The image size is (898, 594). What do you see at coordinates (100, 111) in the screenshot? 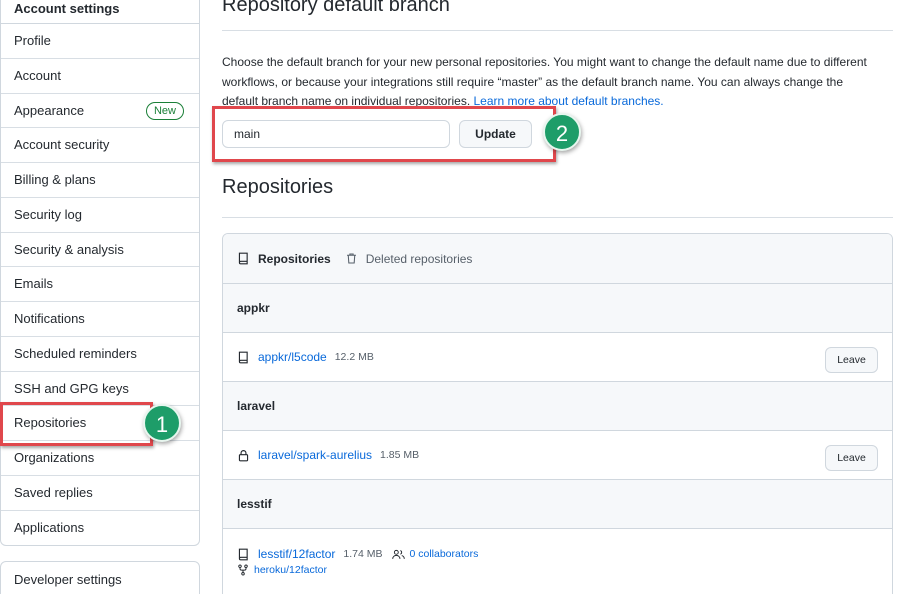
I see `sidebar-item-appearance: Appearance New` at bounding box center [100, 111].